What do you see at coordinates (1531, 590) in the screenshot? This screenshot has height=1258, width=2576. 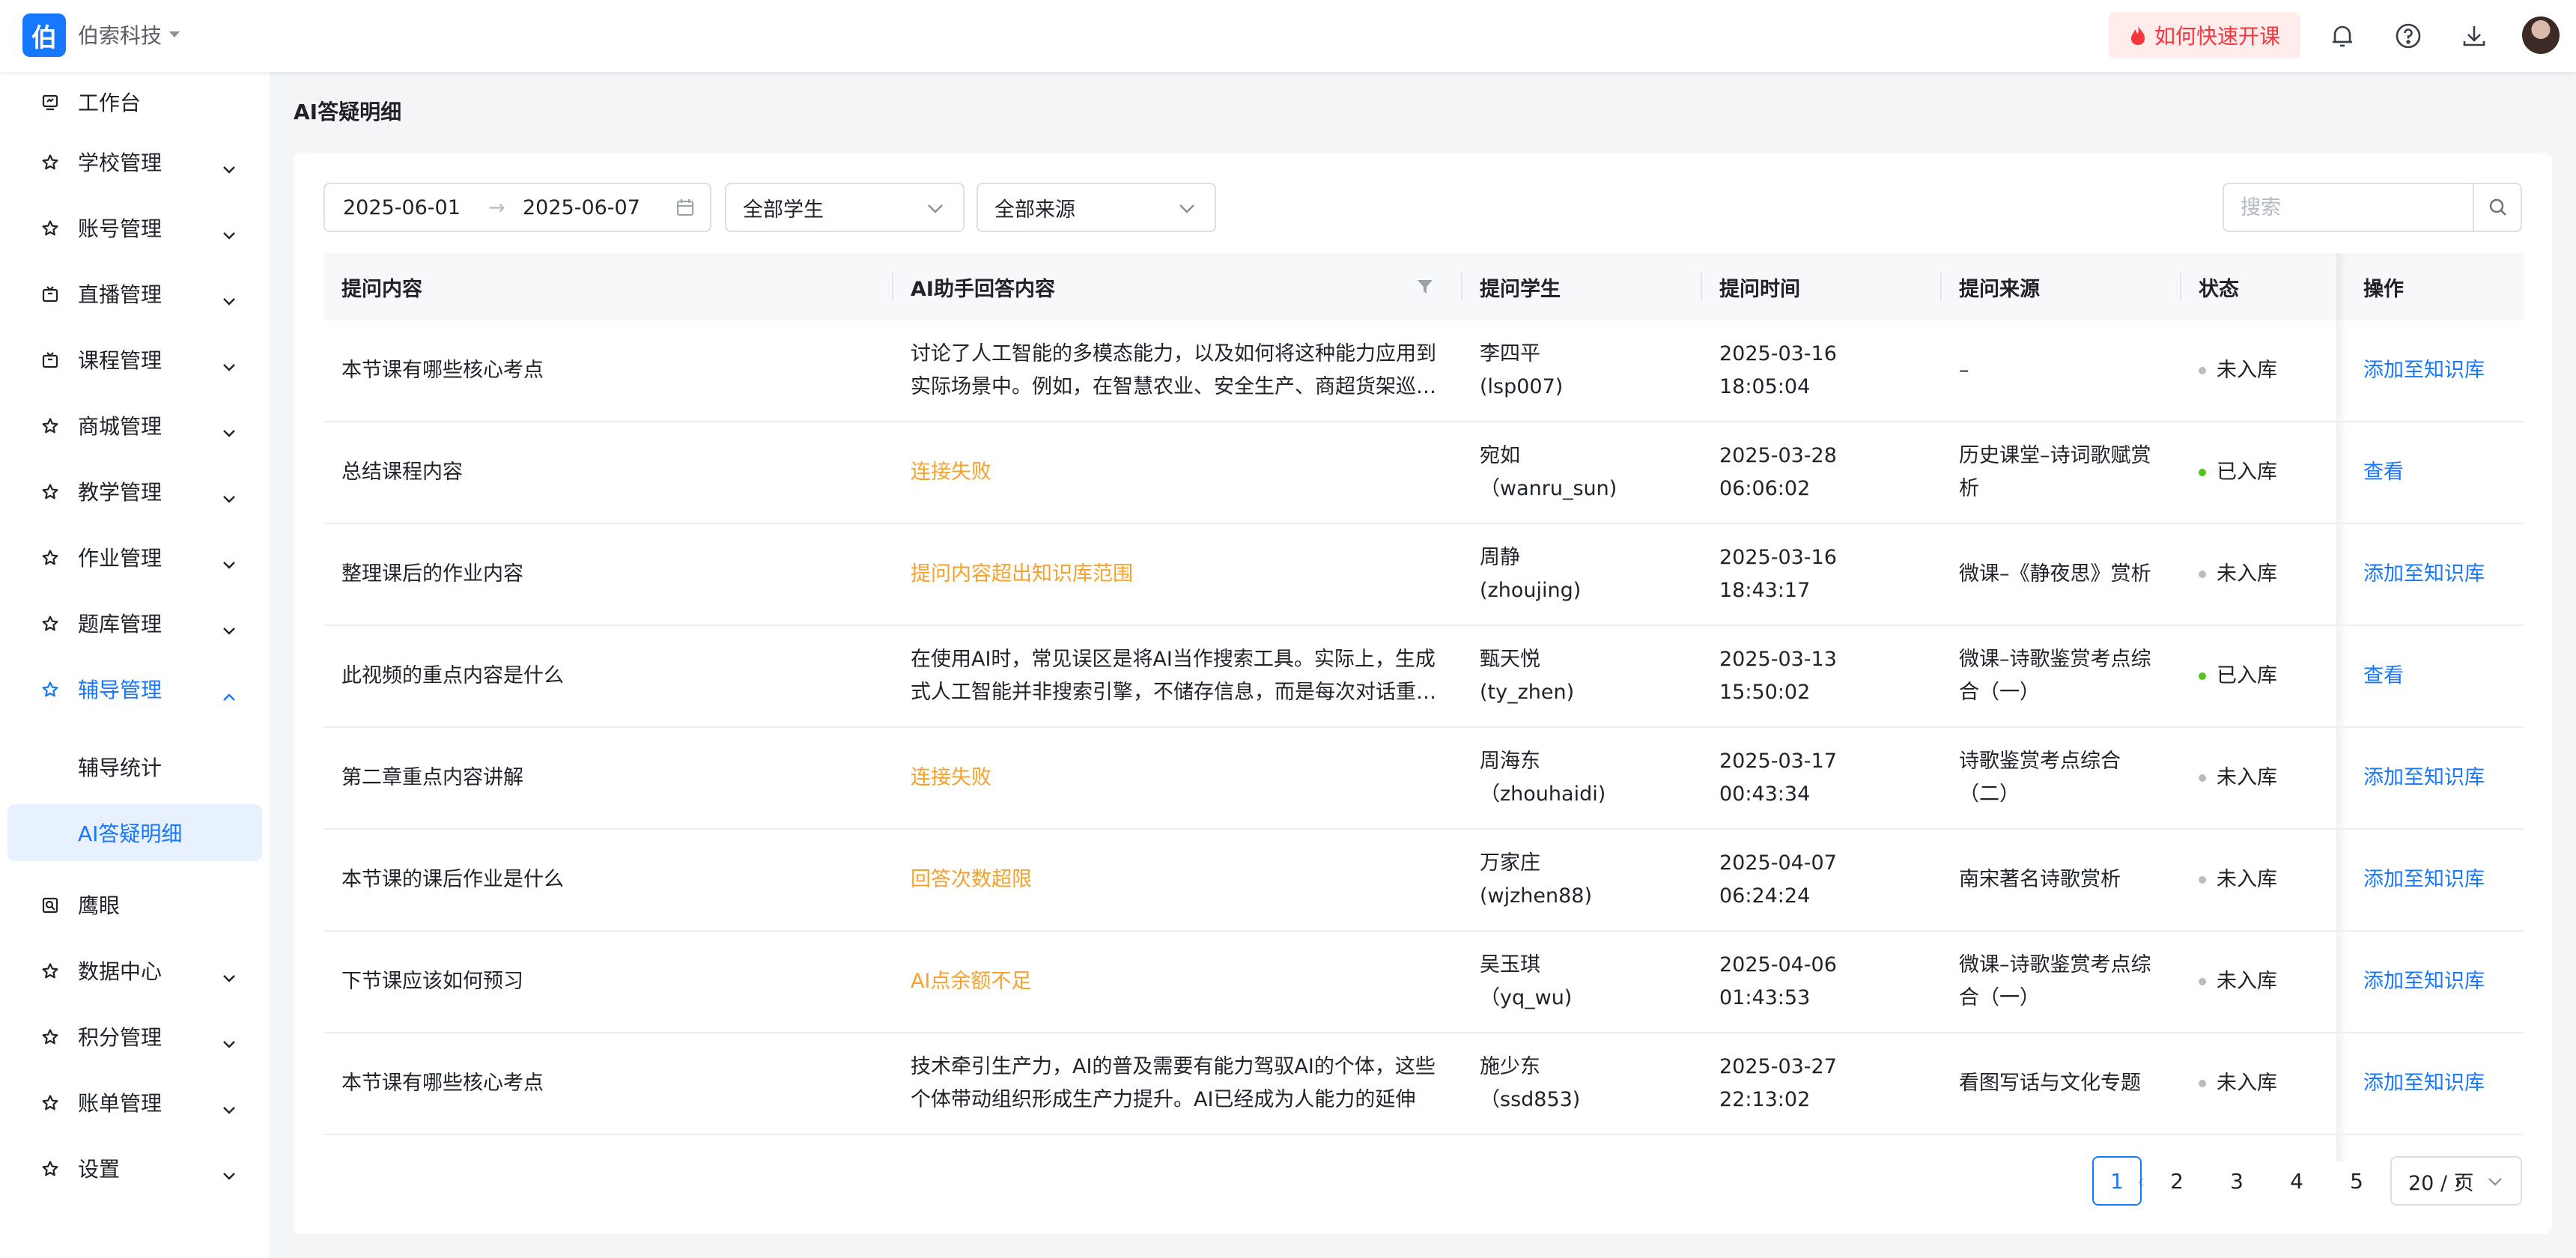 I see `student-id: (zhoujing)` at bounding box center [1531, 590].